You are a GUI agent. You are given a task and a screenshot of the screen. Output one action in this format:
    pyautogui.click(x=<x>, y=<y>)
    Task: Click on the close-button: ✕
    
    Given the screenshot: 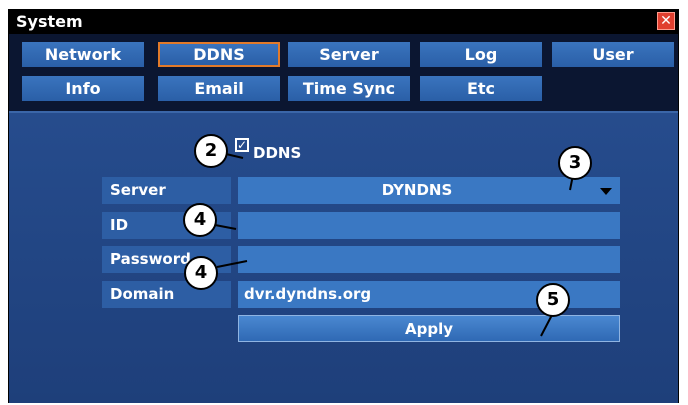 What is the action you would take?
    pyautogui.click(x=666, y=21)
    